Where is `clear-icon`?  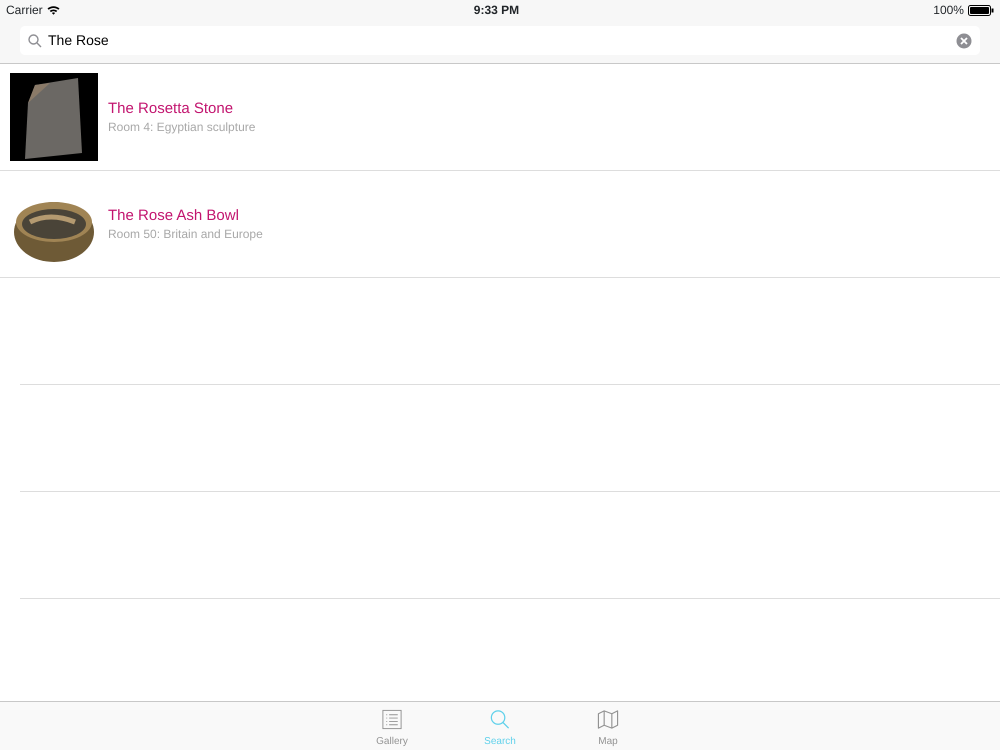
clear-icon is located at coordinates (964, 40).